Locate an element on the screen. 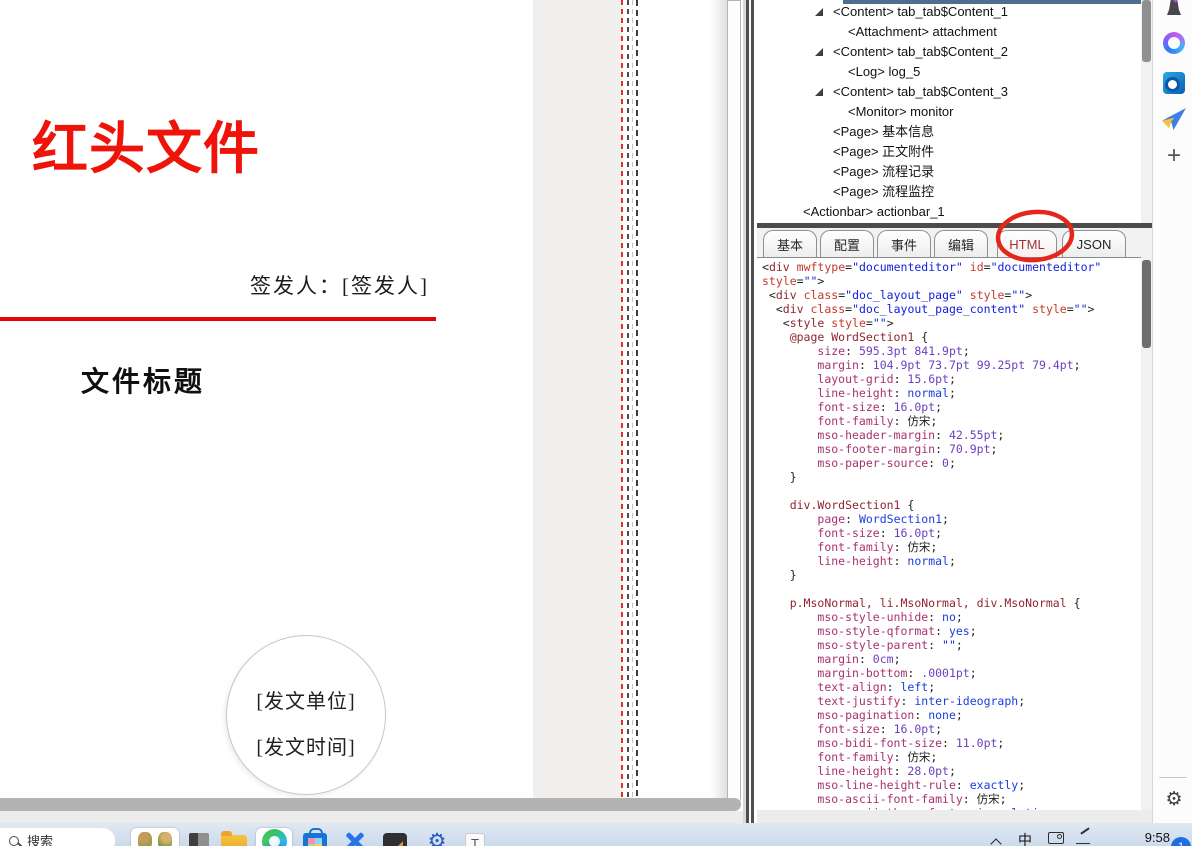  browser-icon is located at coordinates (274, 837).